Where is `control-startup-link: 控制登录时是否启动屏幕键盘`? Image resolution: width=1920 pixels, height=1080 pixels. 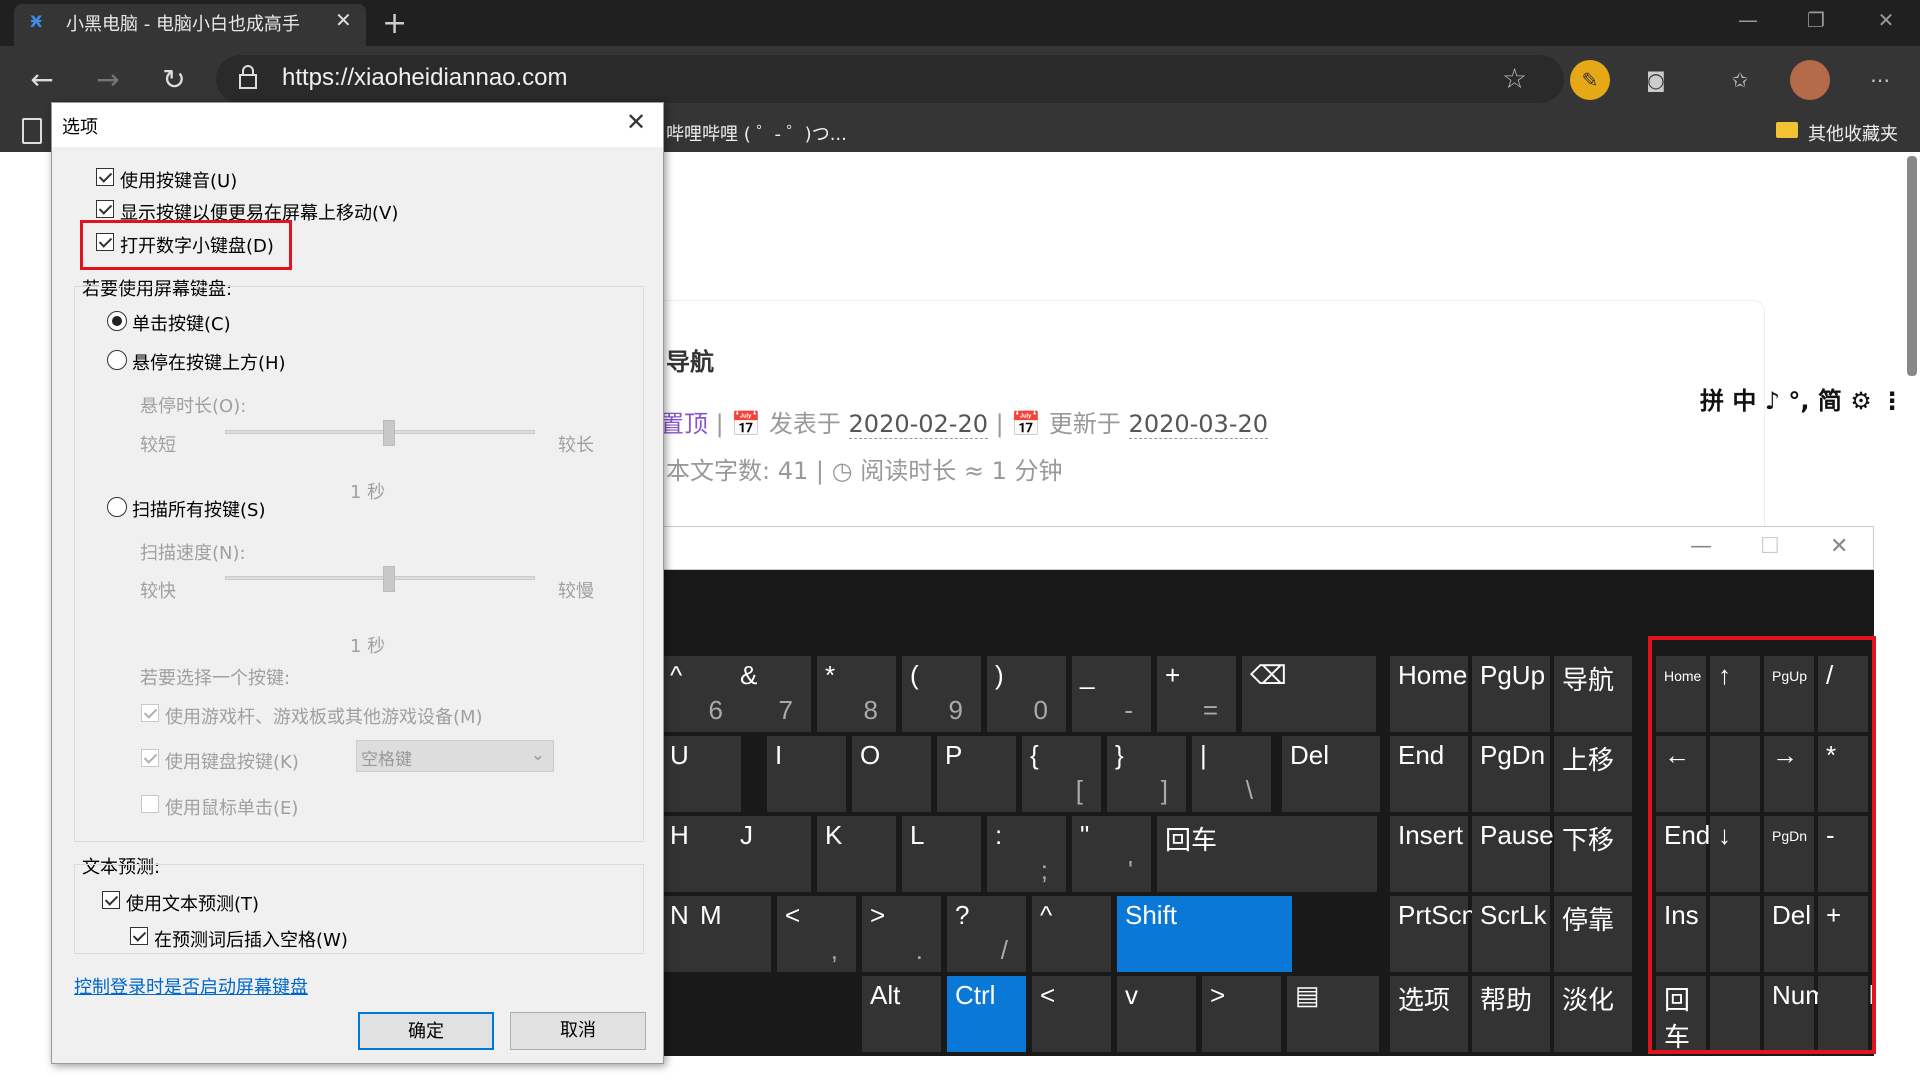
control-startup-link: 控制登录时是否启动屏幕键盘 is located at coordinates (191, 986).